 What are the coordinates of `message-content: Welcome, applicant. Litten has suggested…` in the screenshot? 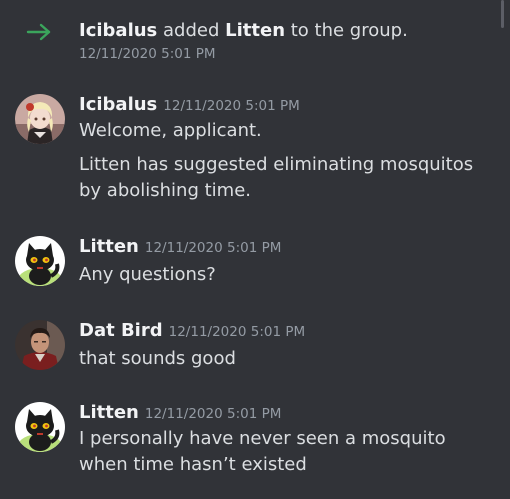 It's located at (286, 161).